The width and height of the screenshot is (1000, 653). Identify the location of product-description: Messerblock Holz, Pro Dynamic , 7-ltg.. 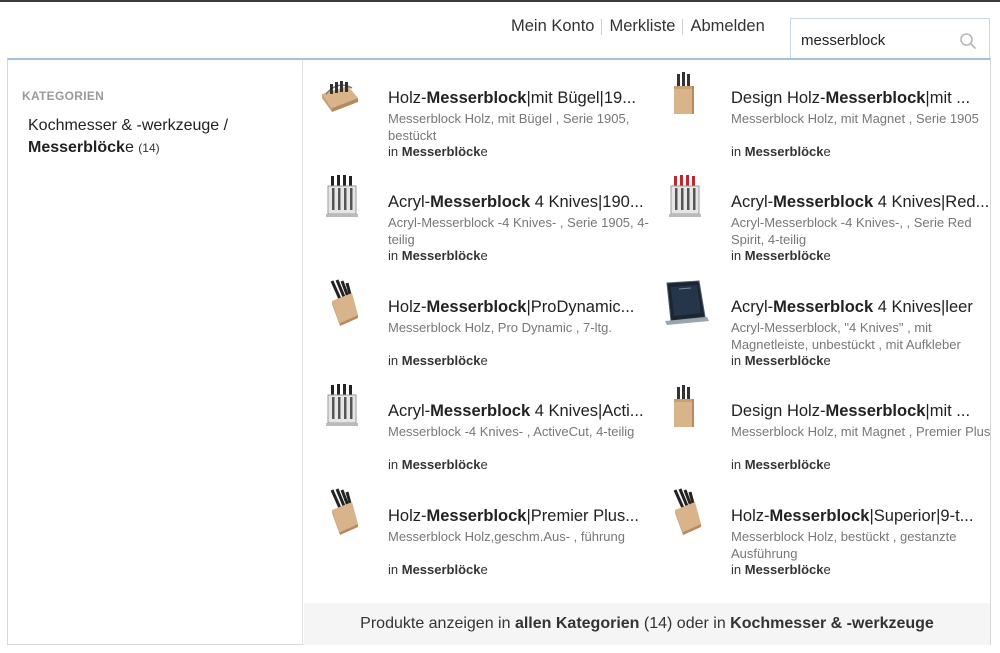
(500, 327).